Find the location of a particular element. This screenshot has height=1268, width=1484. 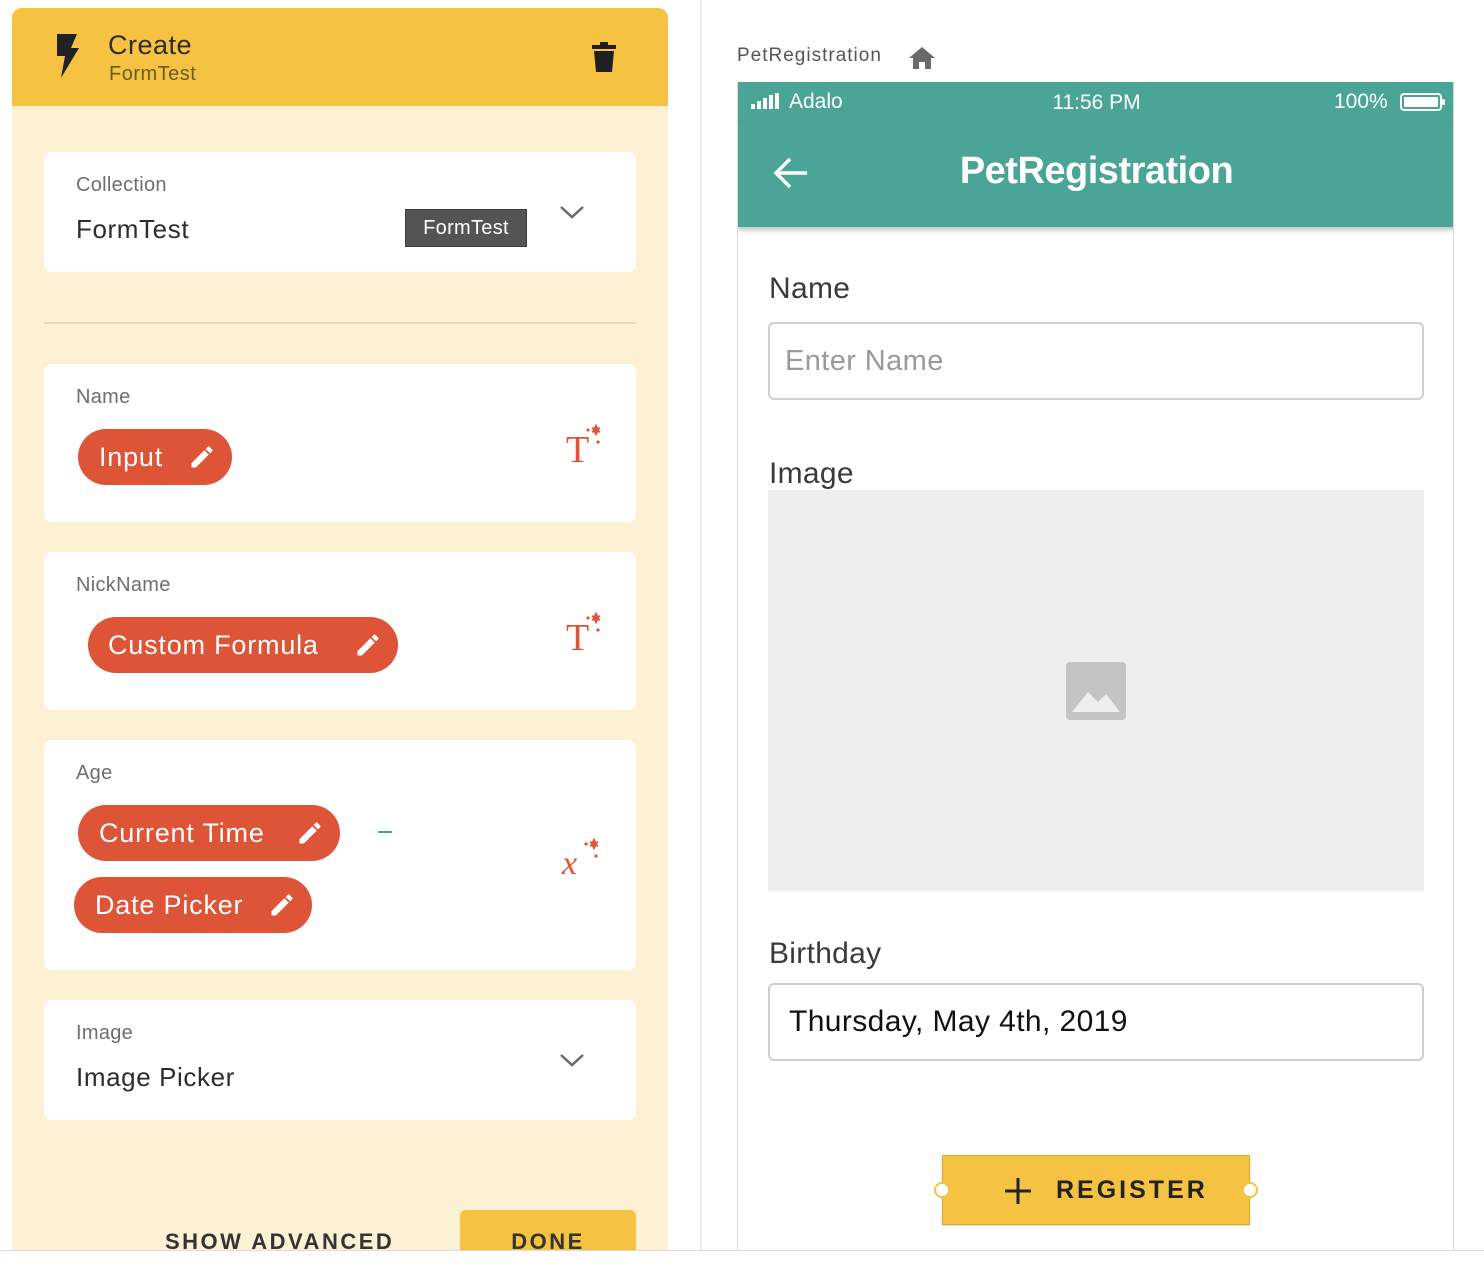

app-bar-title: PetRegistration is located at coordinates (1096, 171).